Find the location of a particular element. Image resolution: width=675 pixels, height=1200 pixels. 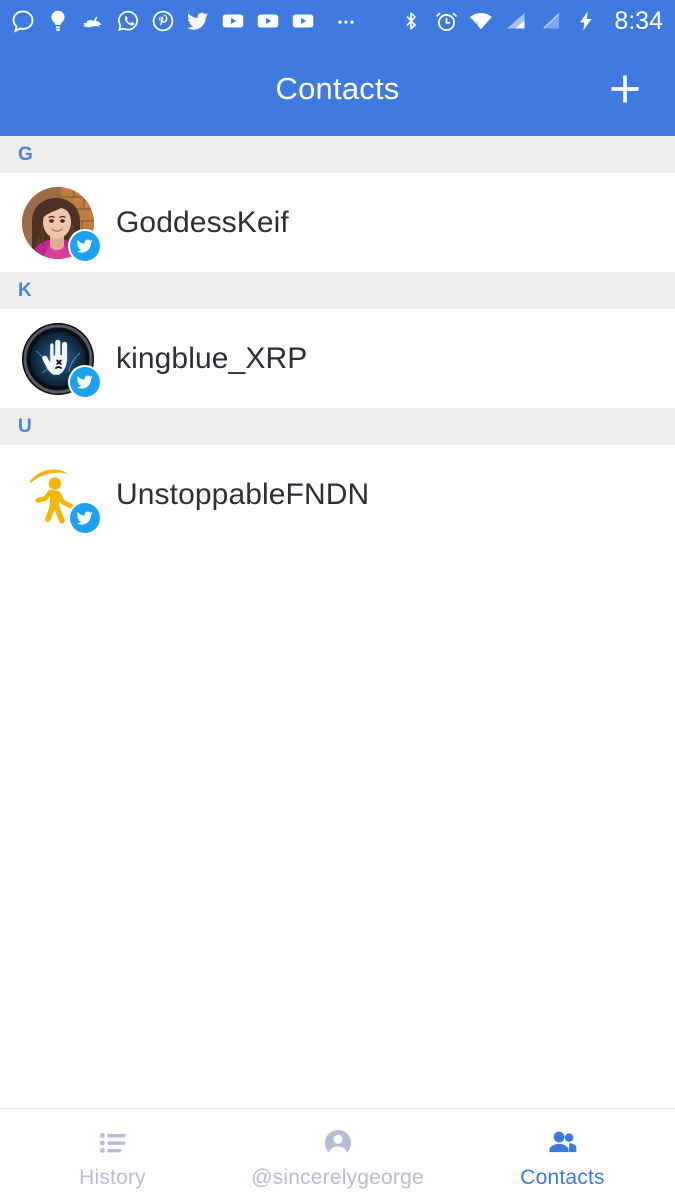

battery-charging-icon is located at coordinates (586, 21).